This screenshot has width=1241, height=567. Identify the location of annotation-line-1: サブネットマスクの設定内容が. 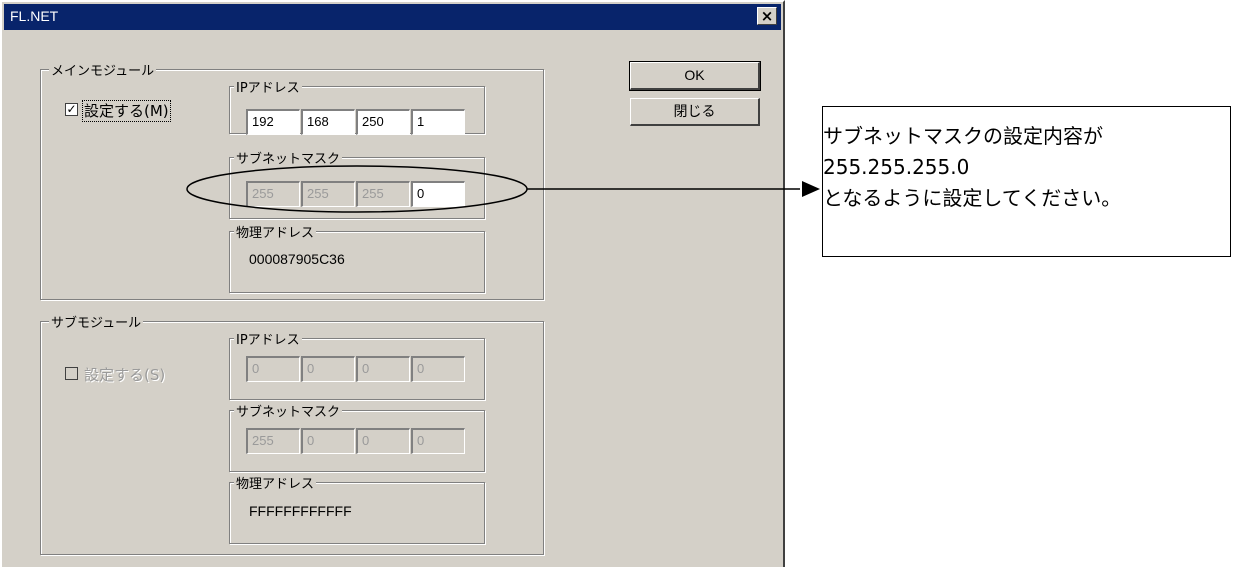
(963, 136).